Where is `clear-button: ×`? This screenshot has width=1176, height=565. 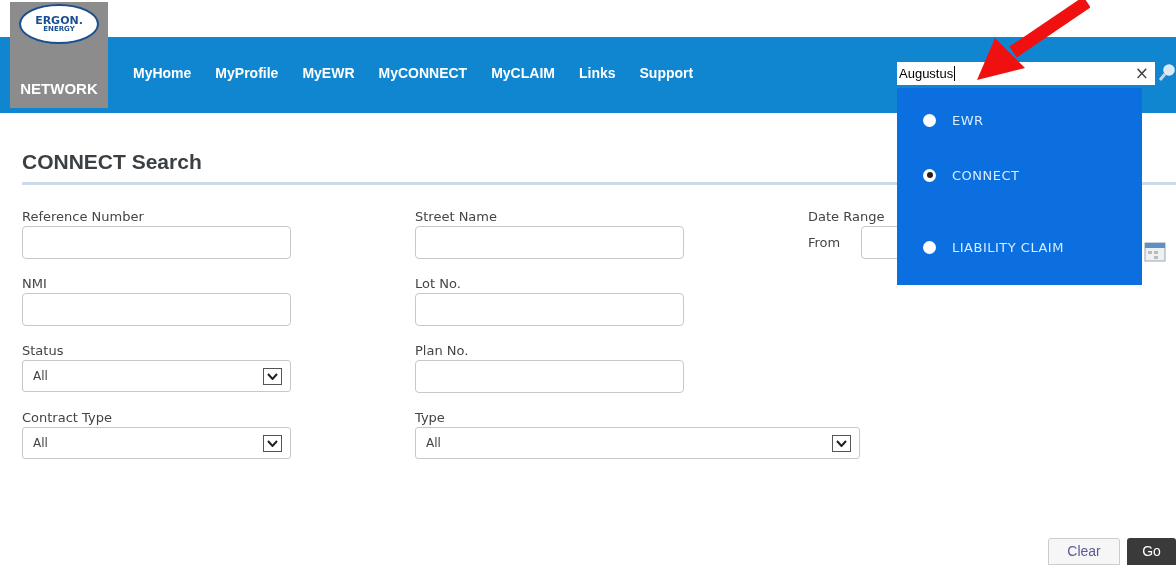 clear-button: × is located at coordinates (1141, 73).